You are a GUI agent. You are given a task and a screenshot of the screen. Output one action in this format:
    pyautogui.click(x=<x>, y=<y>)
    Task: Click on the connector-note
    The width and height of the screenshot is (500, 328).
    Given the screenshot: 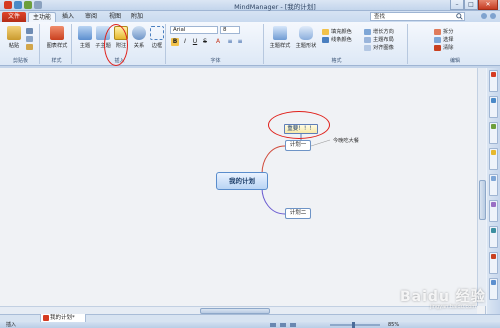 What is the action you would take?
    pyautogui.click(x=320, y=143)
    